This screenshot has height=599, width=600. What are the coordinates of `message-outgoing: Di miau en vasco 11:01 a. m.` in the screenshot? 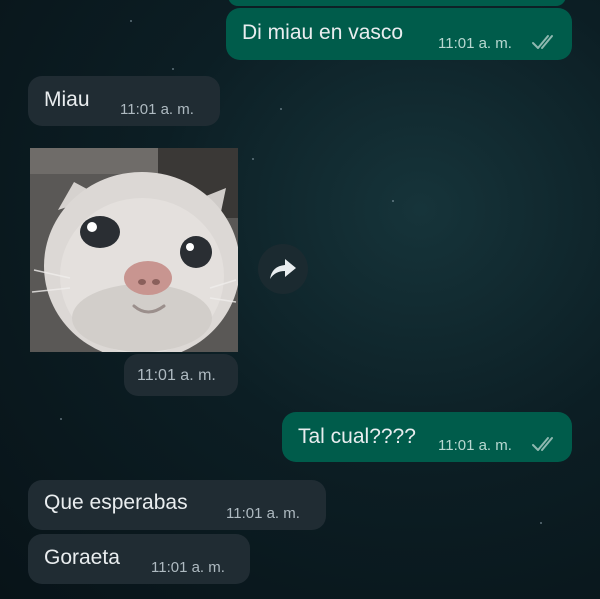 It's located at (399, 34).